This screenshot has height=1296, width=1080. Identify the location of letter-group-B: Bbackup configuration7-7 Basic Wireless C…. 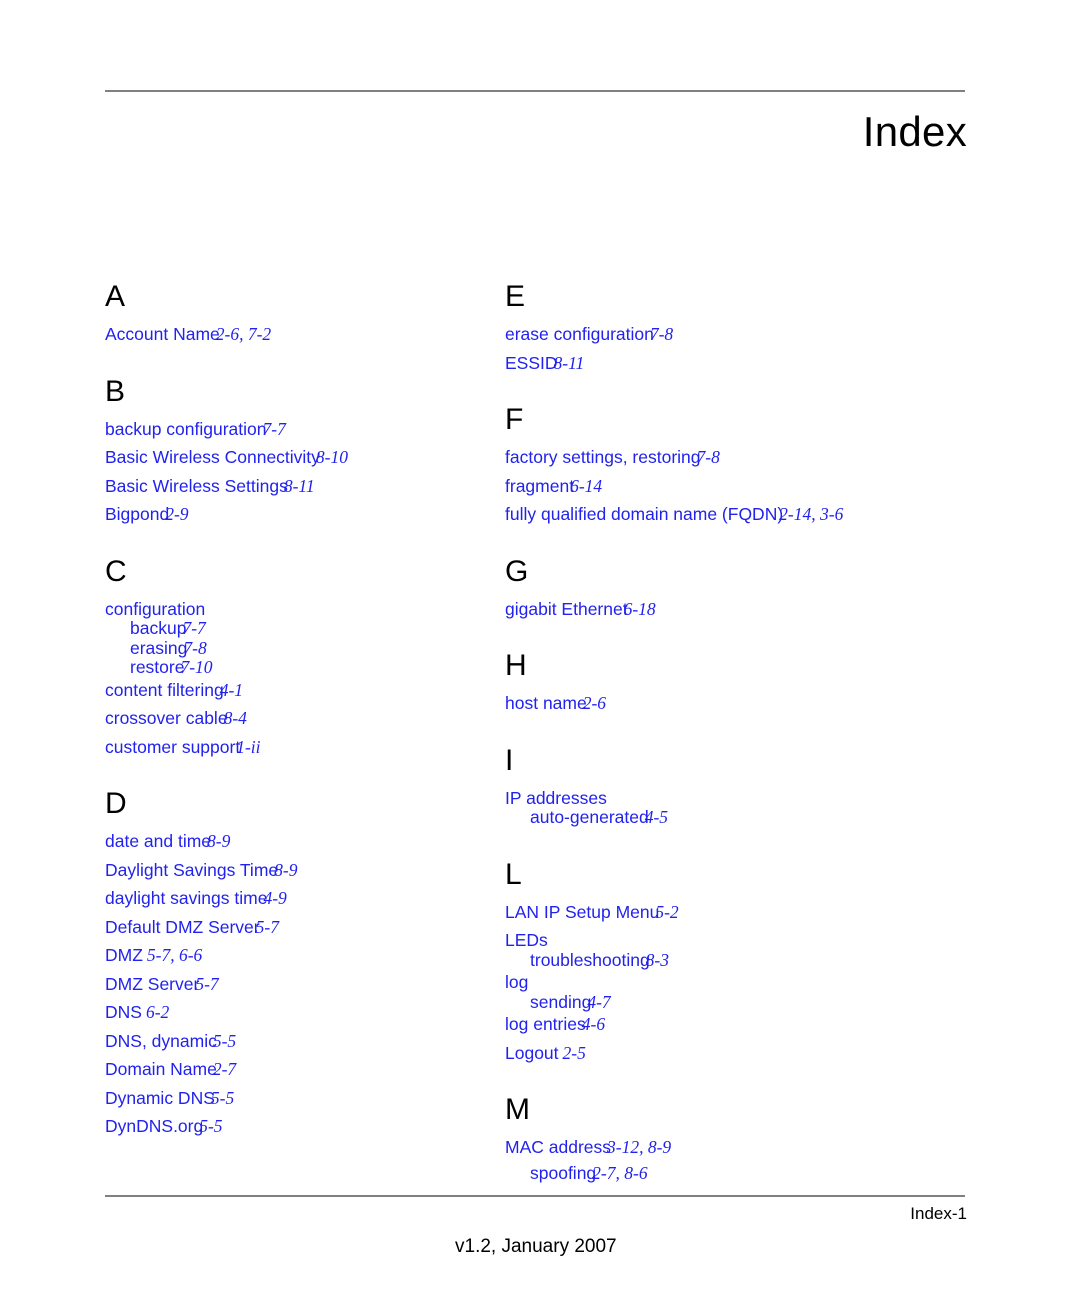
(280, 450).